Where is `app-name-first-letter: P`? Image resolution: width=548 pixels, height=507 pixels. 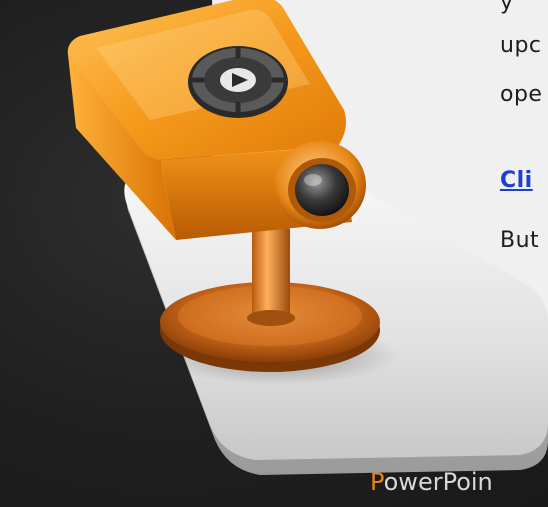 app-name-first-letter: P is located at coordinates (377, 482).